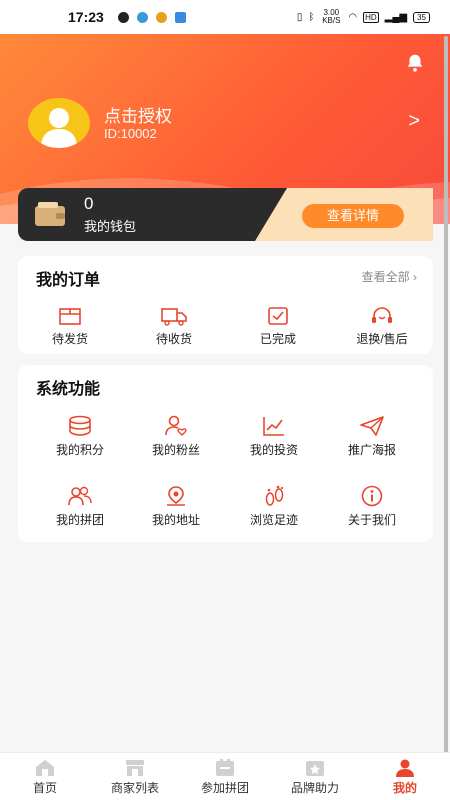 The height and width of the screenshot is (800, 450). I want to click on func-label: 我的粉丝, so click(175, 450).